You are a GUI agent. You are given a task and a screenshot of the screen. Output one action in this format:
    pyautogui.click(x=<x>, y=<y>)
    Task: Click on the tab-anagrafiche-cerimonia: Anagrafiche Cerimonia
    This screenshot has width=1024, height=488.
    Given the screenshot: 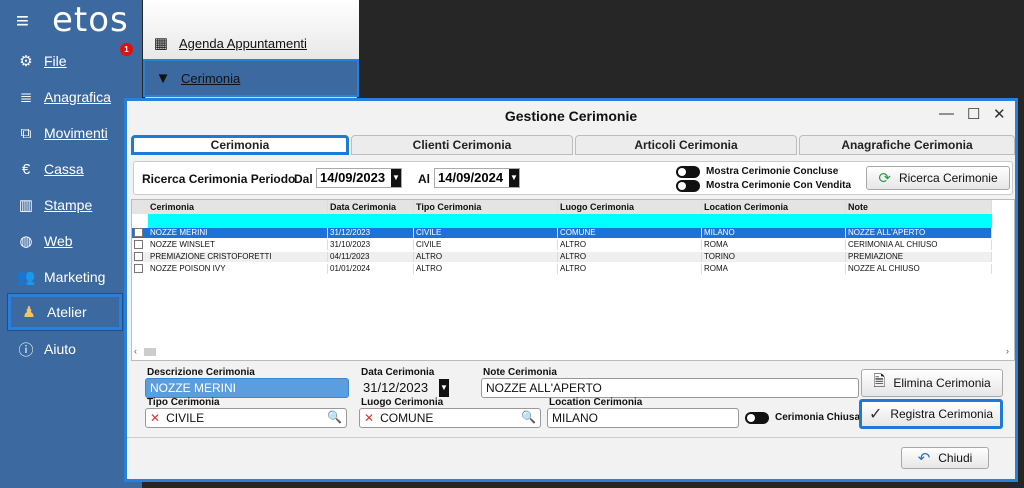 What is the action you would take?
    pyautogui.click(x=907, y=145)
    